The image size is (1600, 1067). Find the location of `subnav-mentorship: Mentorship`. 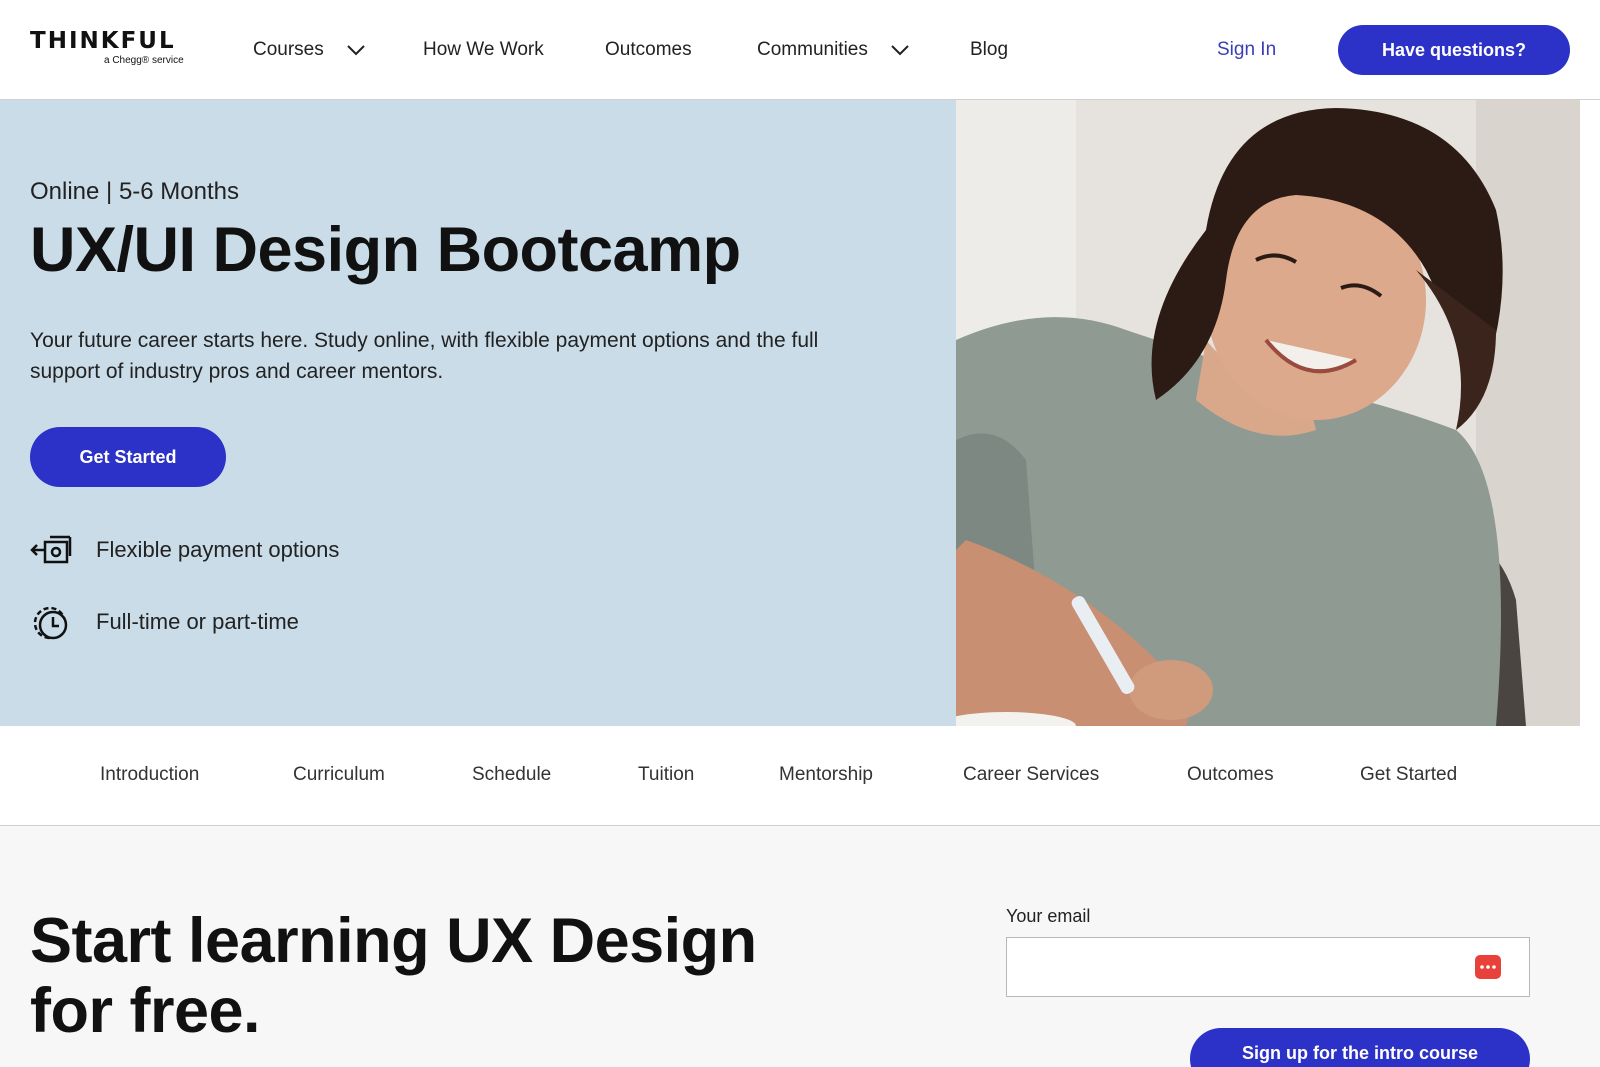

subnav-mentorship: Mentorship is located at coordinates (826, 775).